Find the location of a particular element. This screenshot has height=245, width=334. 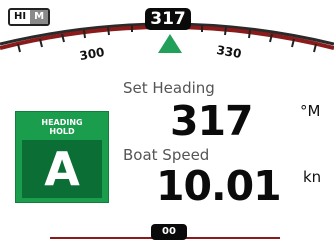

set-heading-value: 317 is located at coordinates (212, 121).